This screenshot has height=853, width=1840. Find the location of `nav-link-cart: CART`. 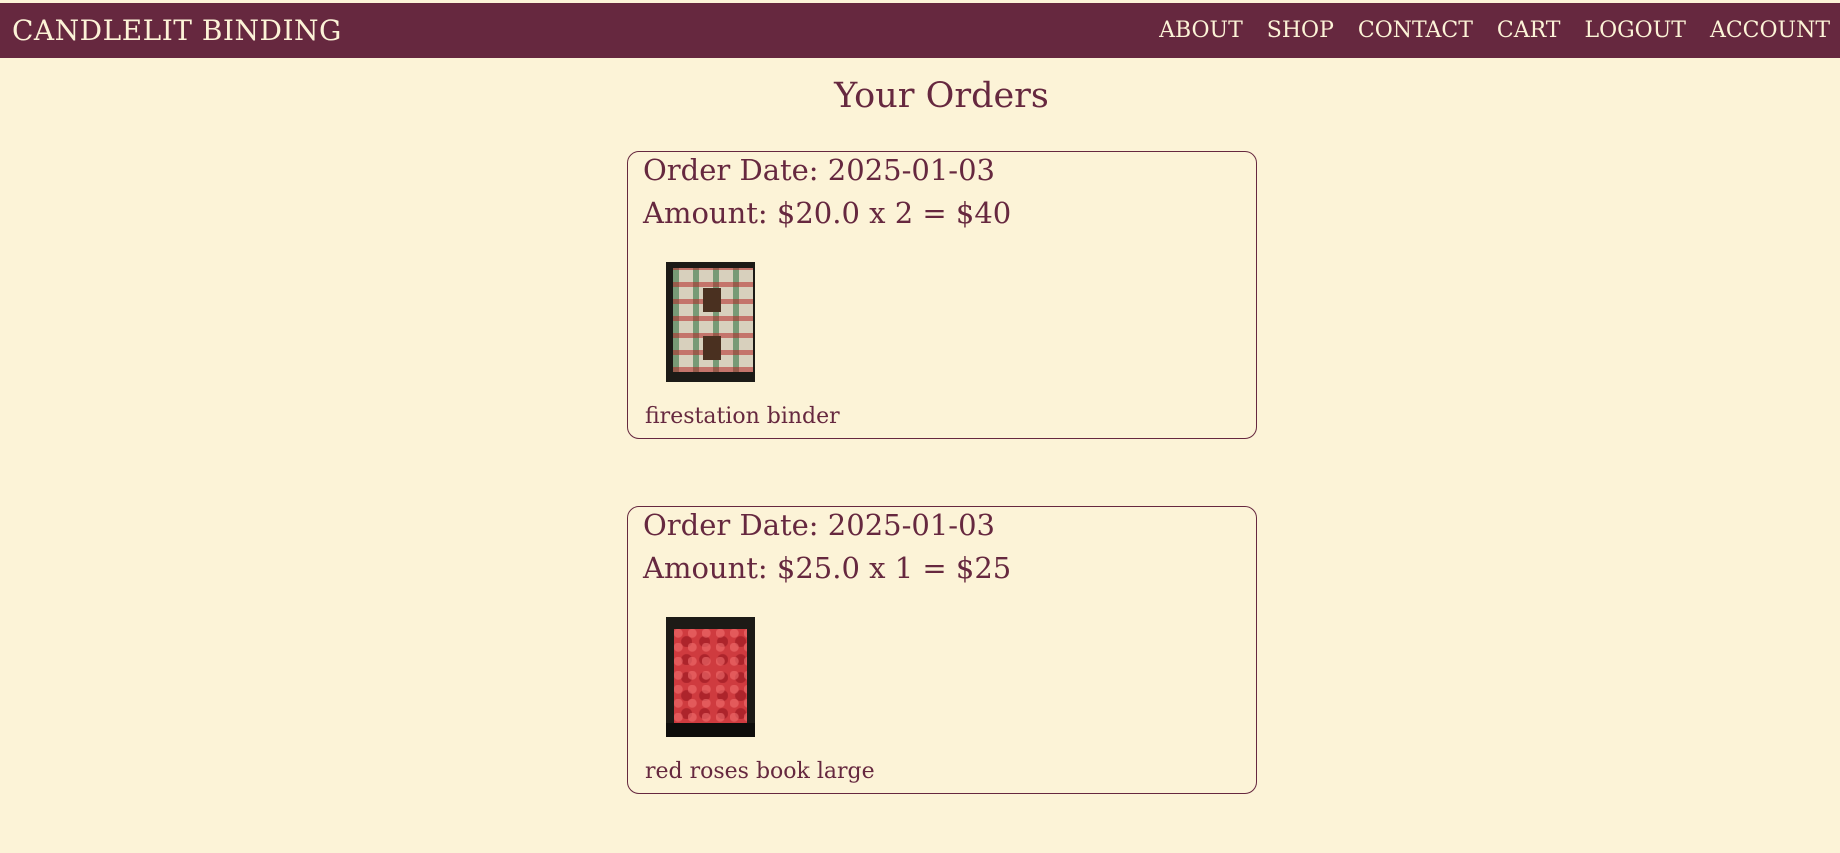

nav-link-cart: CART is located at coordinates (1529, 30).